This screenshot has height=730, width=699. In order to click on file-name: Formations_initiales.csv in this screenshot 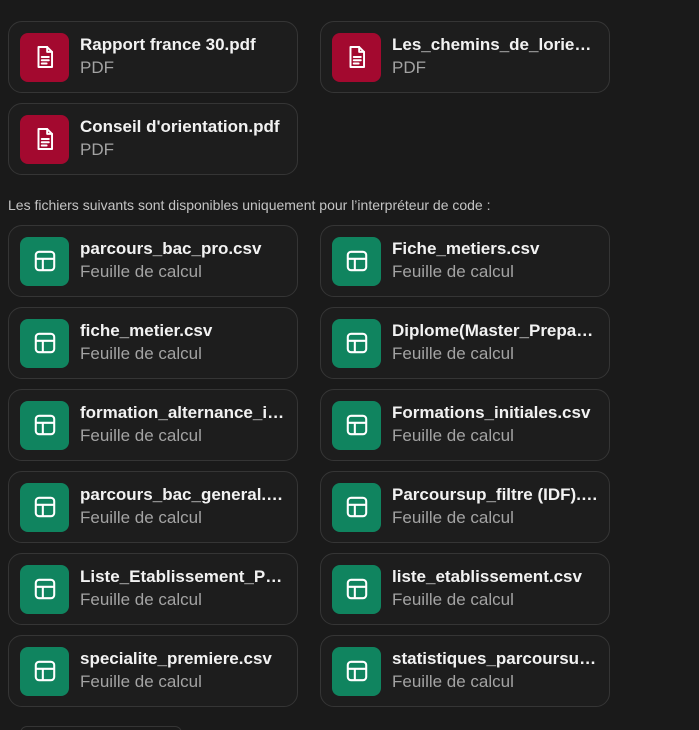, I will do `click(491, 412)`.